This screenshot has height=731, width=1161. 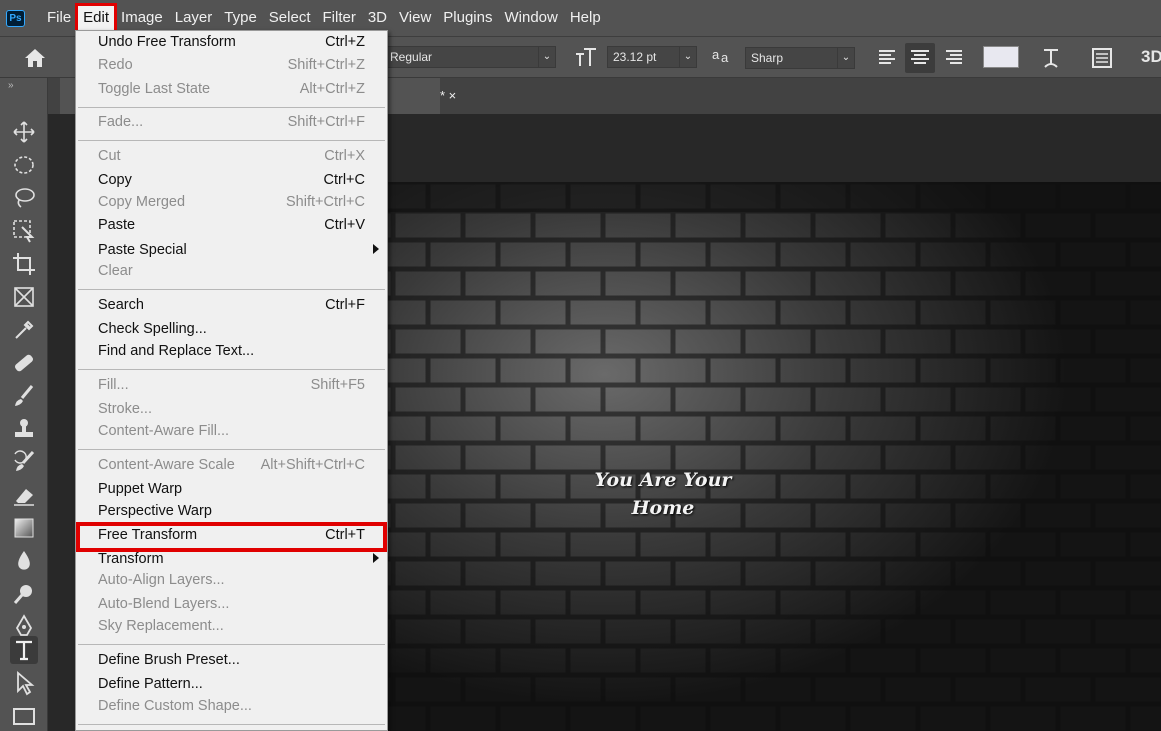 I want to click on antialias-icon: aa, so click(x=722, y=58).